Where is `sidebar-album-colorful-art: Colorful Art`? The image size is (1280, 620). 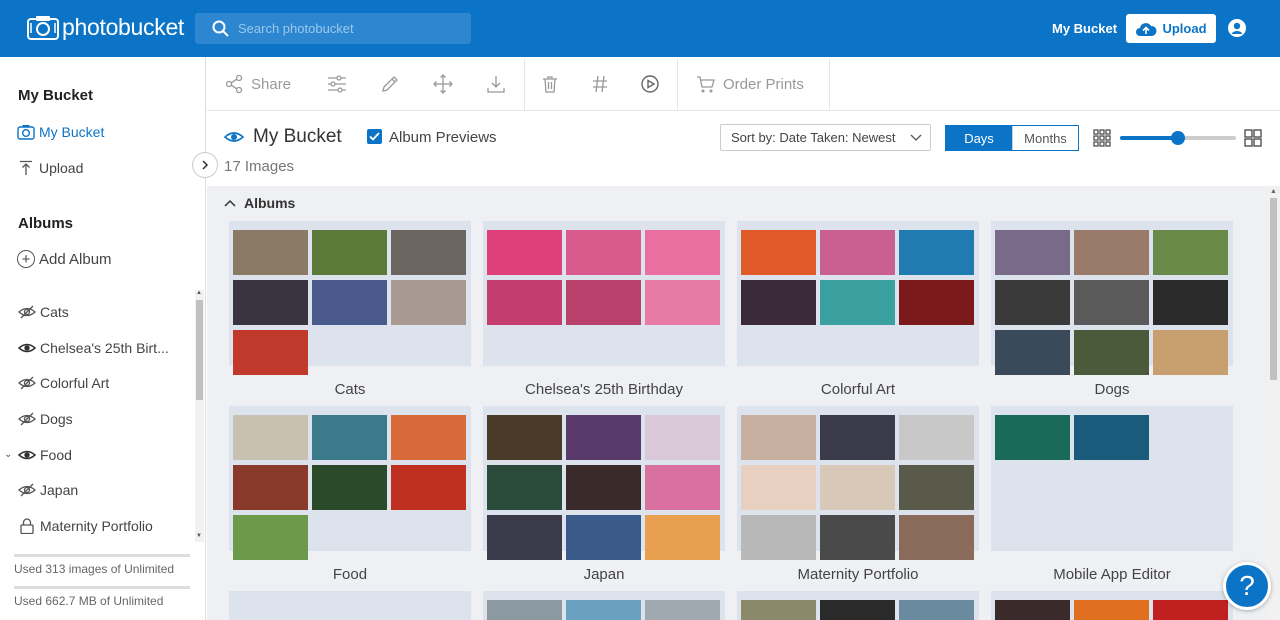
sidebar-album-colorful-art: Colorful Art is located at coordinates (97, 383).